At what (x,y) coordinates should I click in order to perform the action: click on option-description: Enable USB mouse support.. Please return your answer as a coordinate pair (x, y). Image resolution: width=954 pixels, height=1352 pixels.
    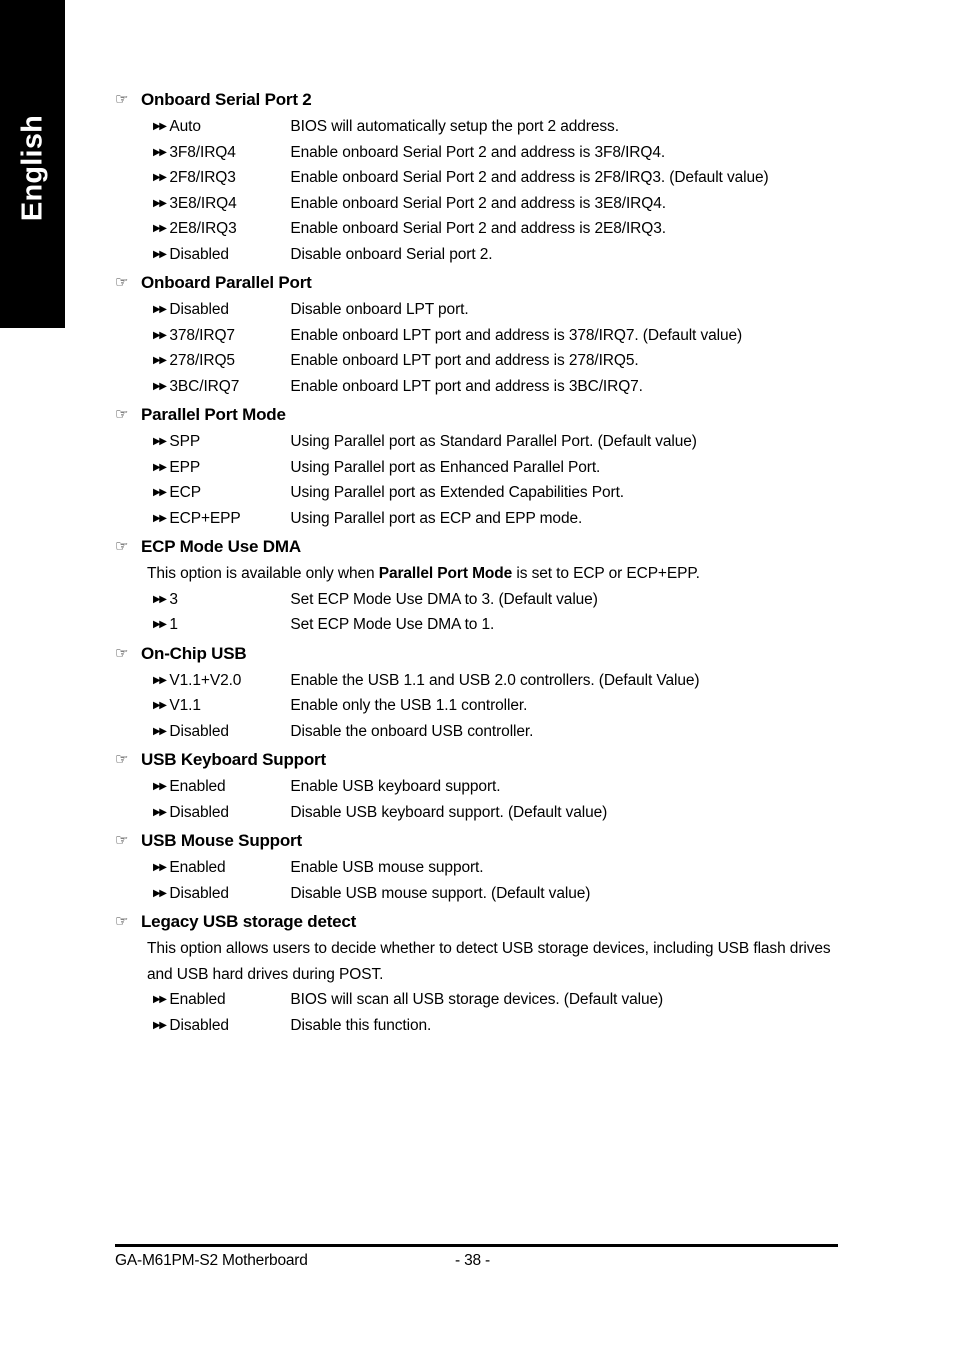
    Looking at the image, I should click on (387, 867).